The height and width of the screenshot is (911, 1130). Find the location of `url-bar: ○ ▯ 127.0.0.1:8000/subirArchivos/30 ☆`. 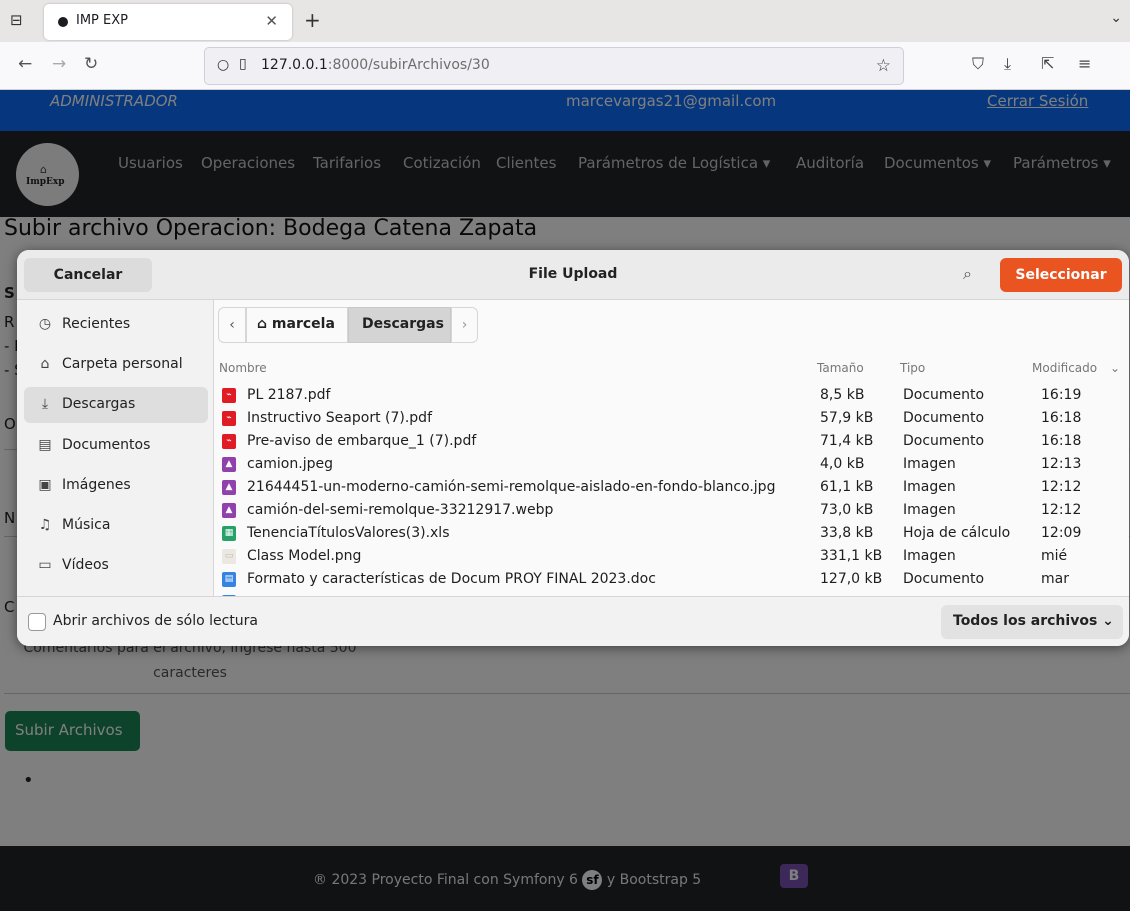

url-bar: ○ ▯ 127.0.0.1:8000/subirArchivos/30 ☆ is located at coordinates (554, 66).